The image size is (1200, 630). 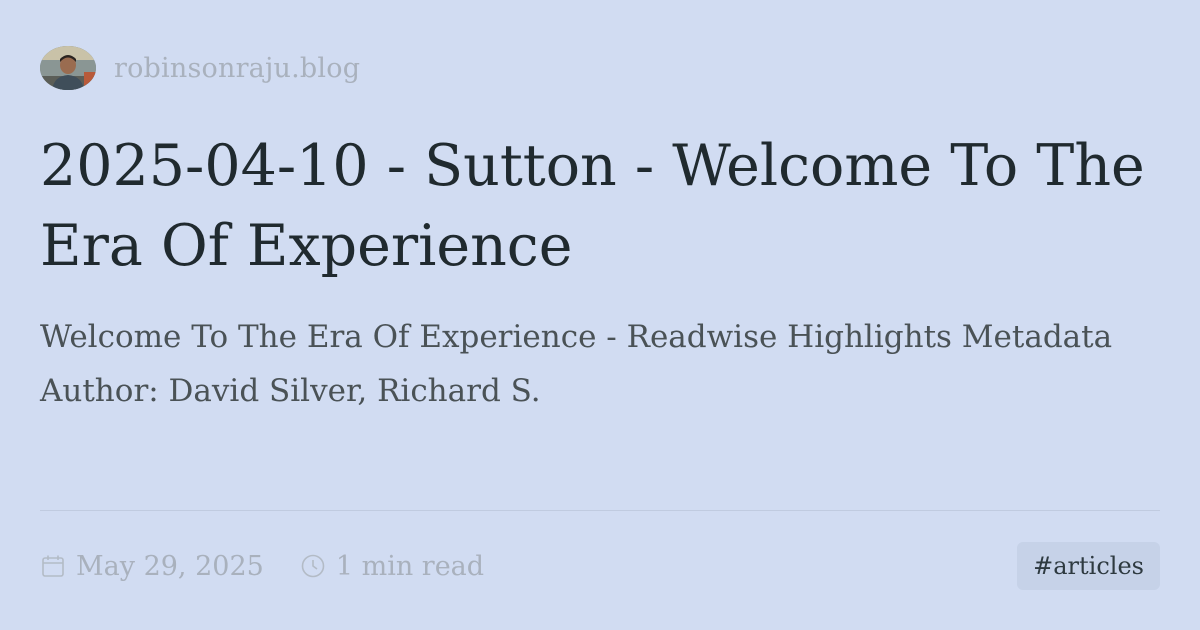 What do you see at coordinates (170, 566) in the screenshot?
I see `post-date-text: May 29, 2025` at bounding box center [170, 566].